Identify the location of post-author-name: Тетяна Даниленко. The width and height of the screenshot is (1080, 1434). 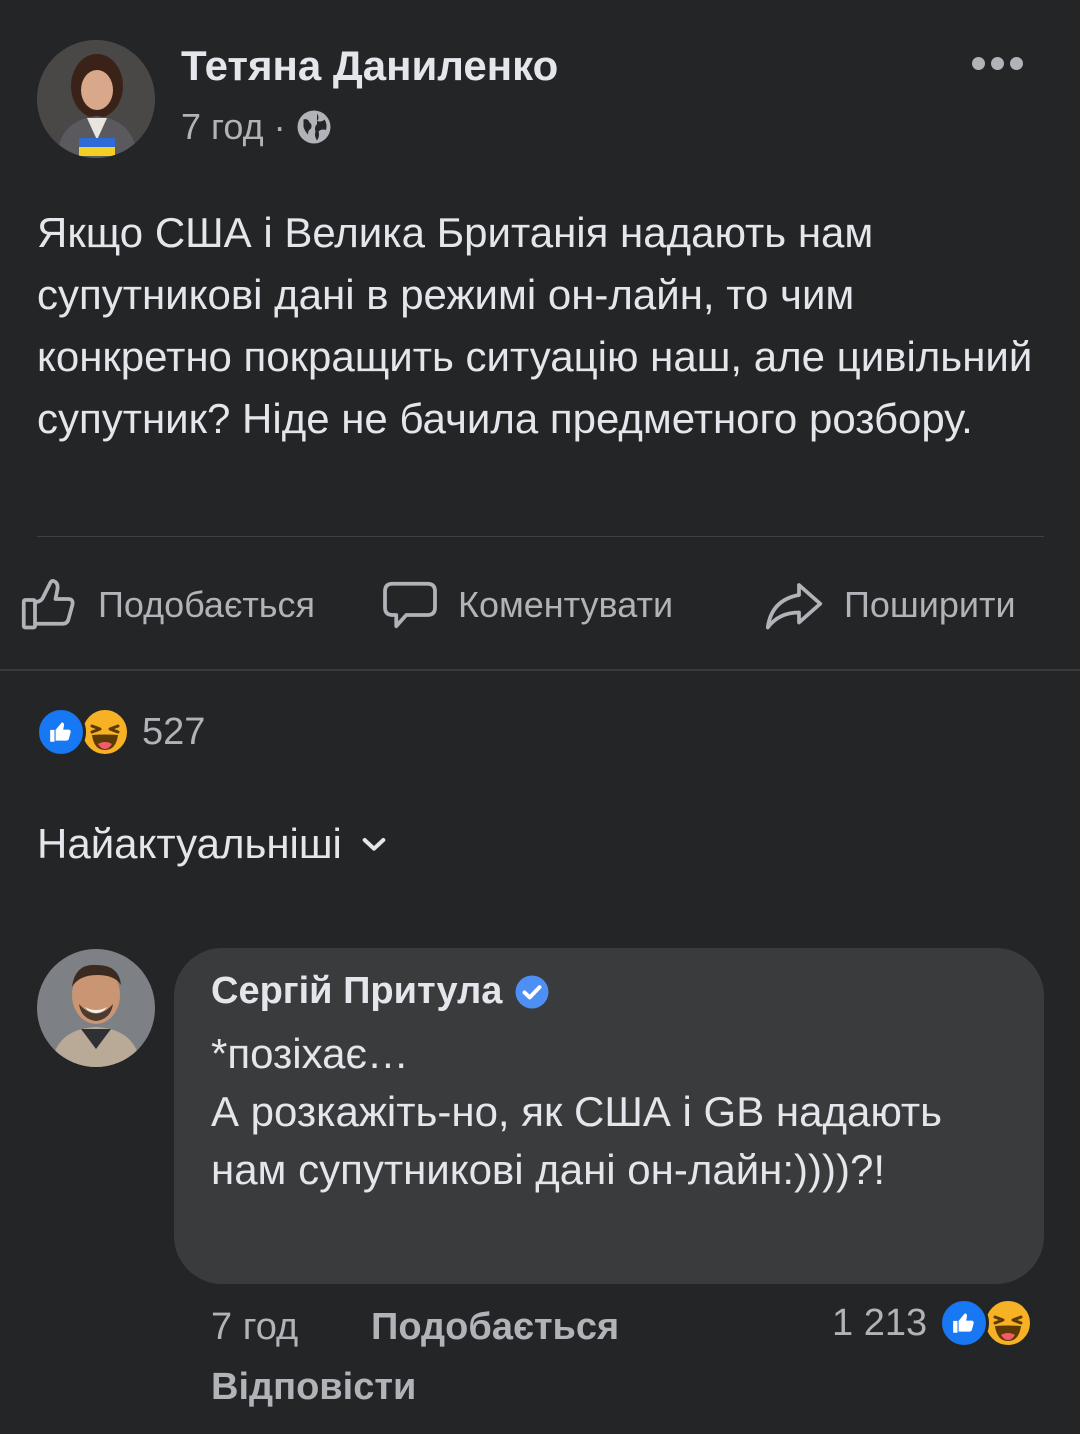
(369, 66).